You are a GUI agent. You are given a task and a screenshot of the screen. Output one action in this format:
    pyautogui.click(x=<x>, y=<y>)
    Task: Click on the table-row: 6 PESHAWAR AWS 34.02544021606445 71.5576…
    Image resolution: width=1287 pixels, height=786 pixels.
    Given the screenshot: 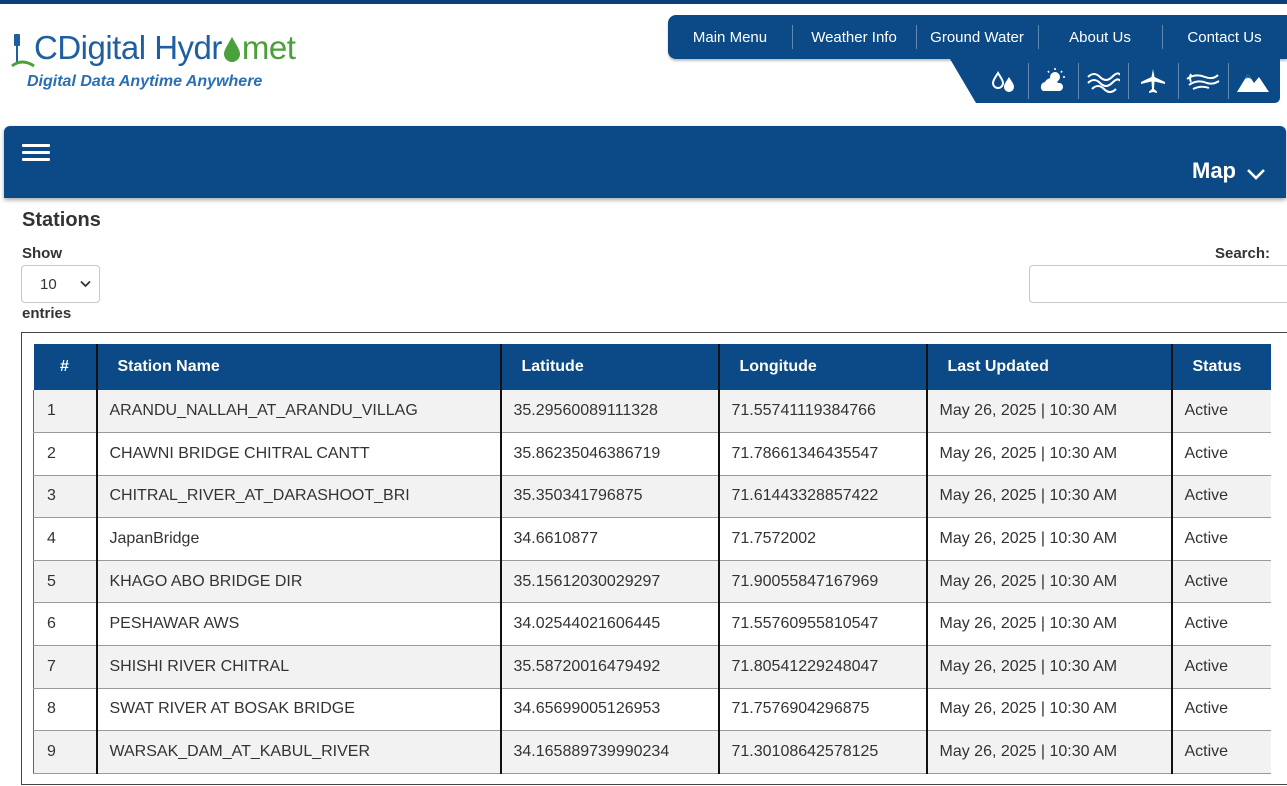 What is the action you would take?
    pyautogui.click(x=652, y=624)
    